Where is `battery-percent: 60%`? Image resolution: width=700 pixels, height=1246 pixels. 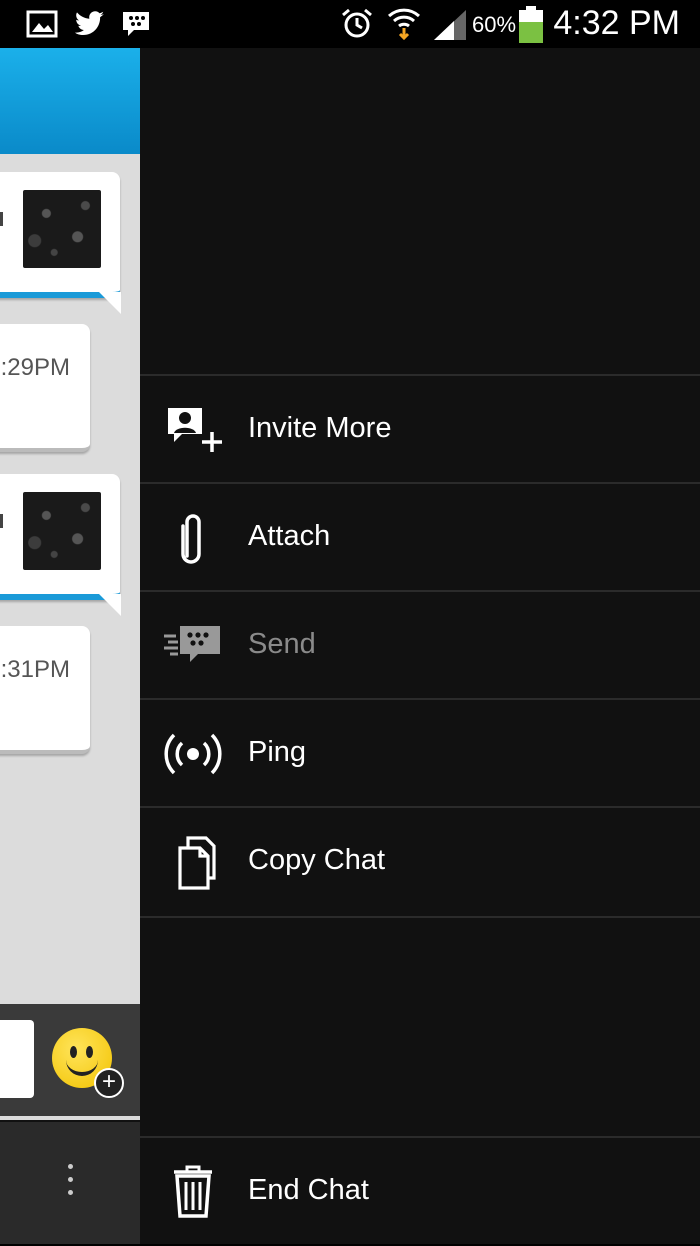
battery-percent: 60% is located at coordinates (494, 24).